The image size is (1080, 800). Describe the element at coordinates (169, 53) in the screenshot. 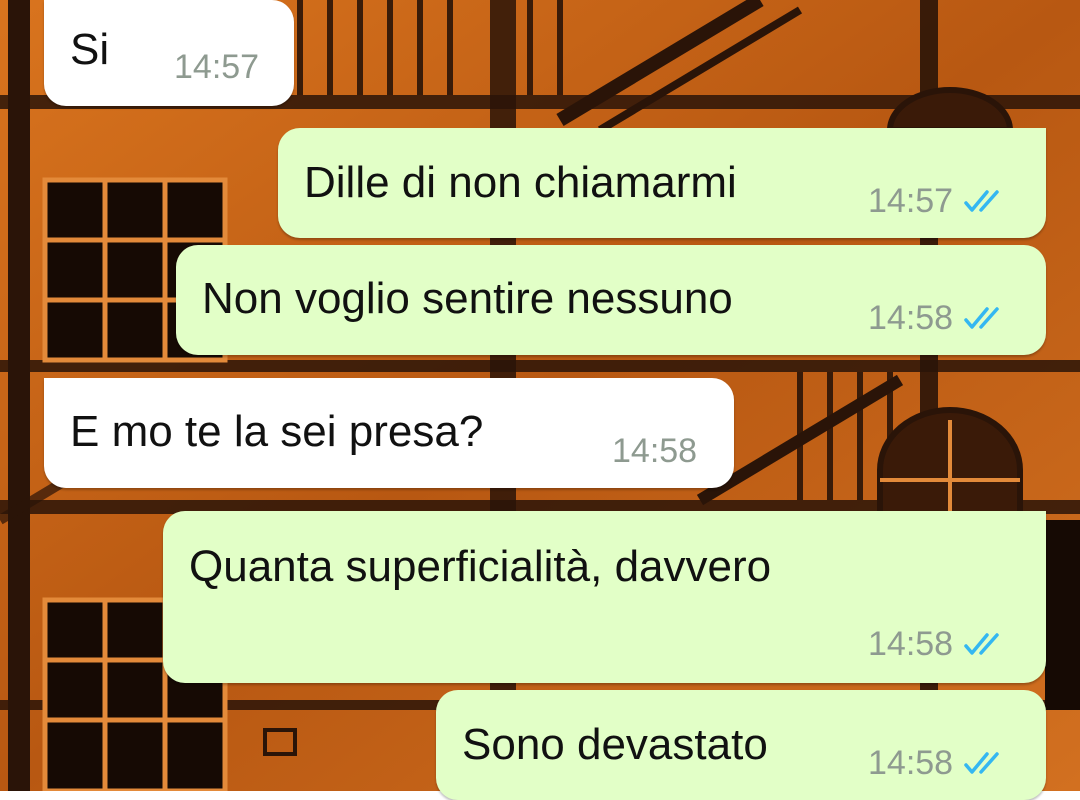

I see `incoming-message-bubble: Si 14:57` at that location.